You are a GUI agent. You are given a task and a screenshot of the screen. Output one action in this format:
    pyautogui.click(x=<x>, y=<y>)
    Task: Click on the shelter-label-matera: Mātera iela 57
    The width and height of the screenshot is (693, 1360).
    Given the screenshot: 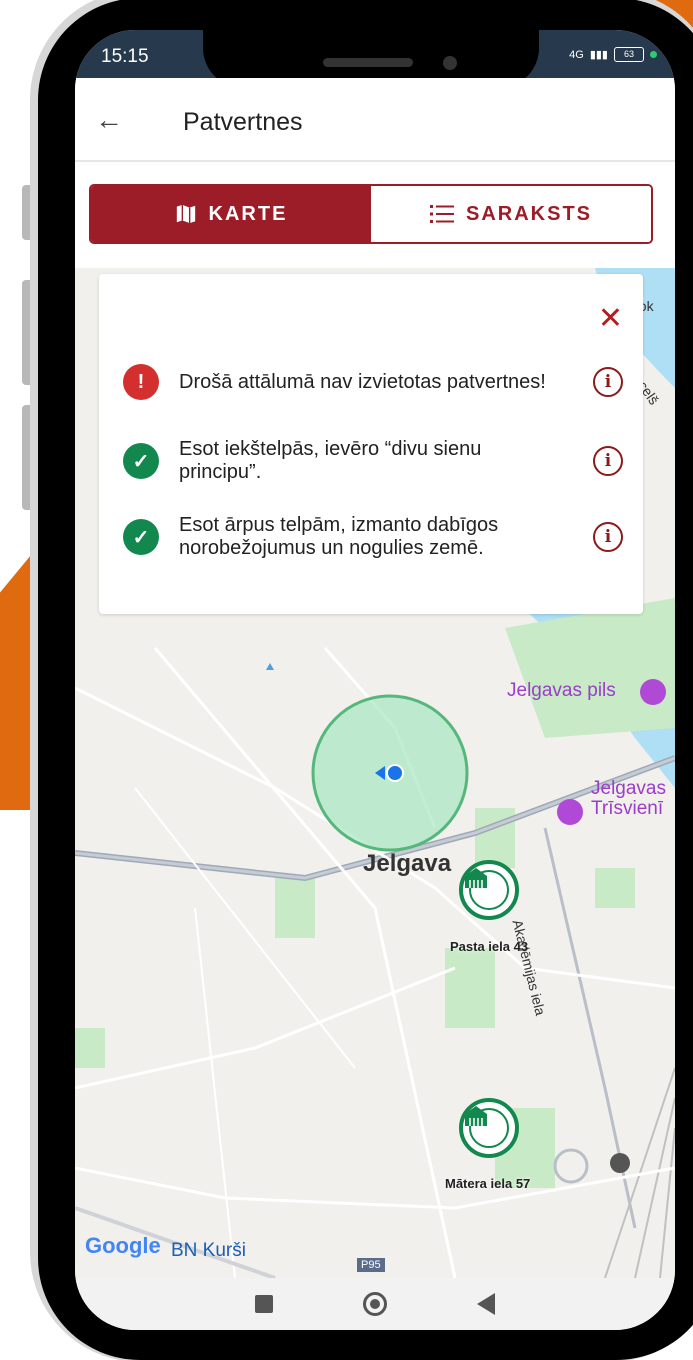 What is the action you would take?
    pyautogui.click(x=488, y=1183)
    